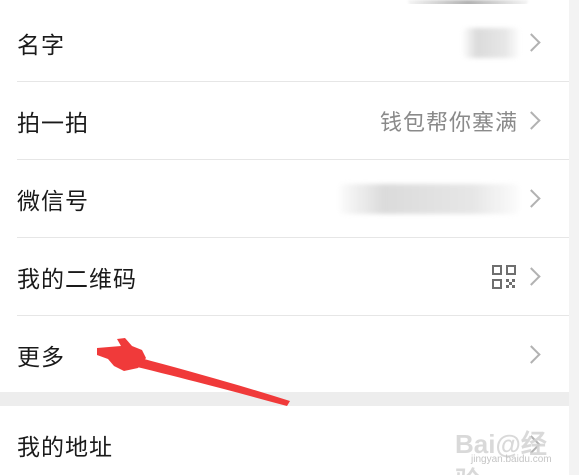 This screenshot has width=579, height=475. I want to click on row-pat-label: 拍一拍, so click(53, 124).